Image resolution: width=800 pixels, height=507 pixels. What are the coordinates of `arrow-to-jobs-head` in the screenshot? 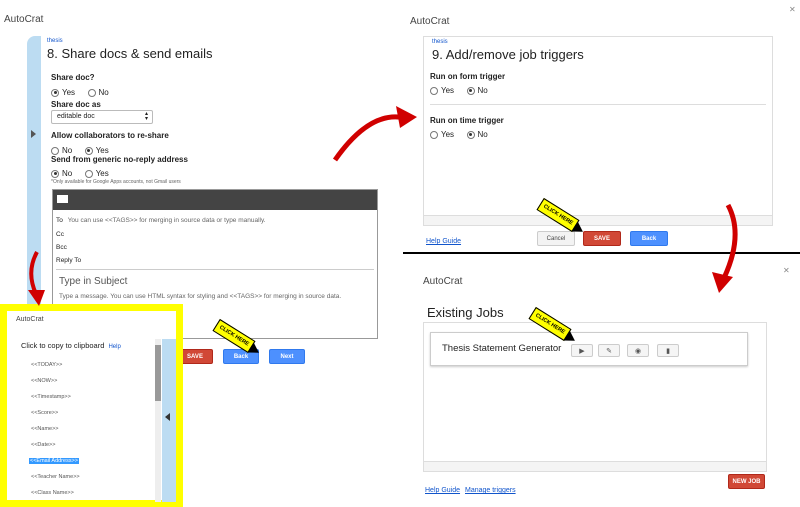 It's located at (722, 282).